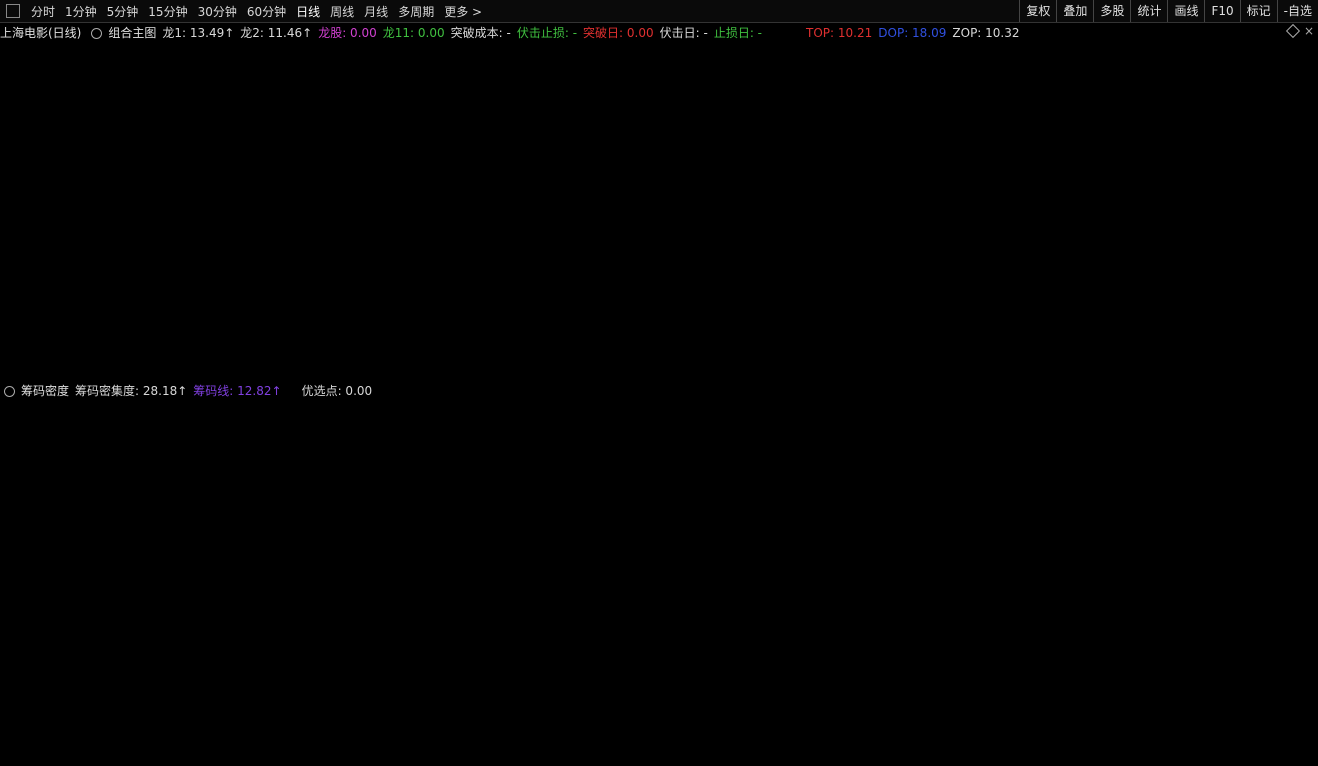  Describe the element at coordinates (132, 33) in the screenshot. I see `main-indicator-name: 组合主图` at that location.